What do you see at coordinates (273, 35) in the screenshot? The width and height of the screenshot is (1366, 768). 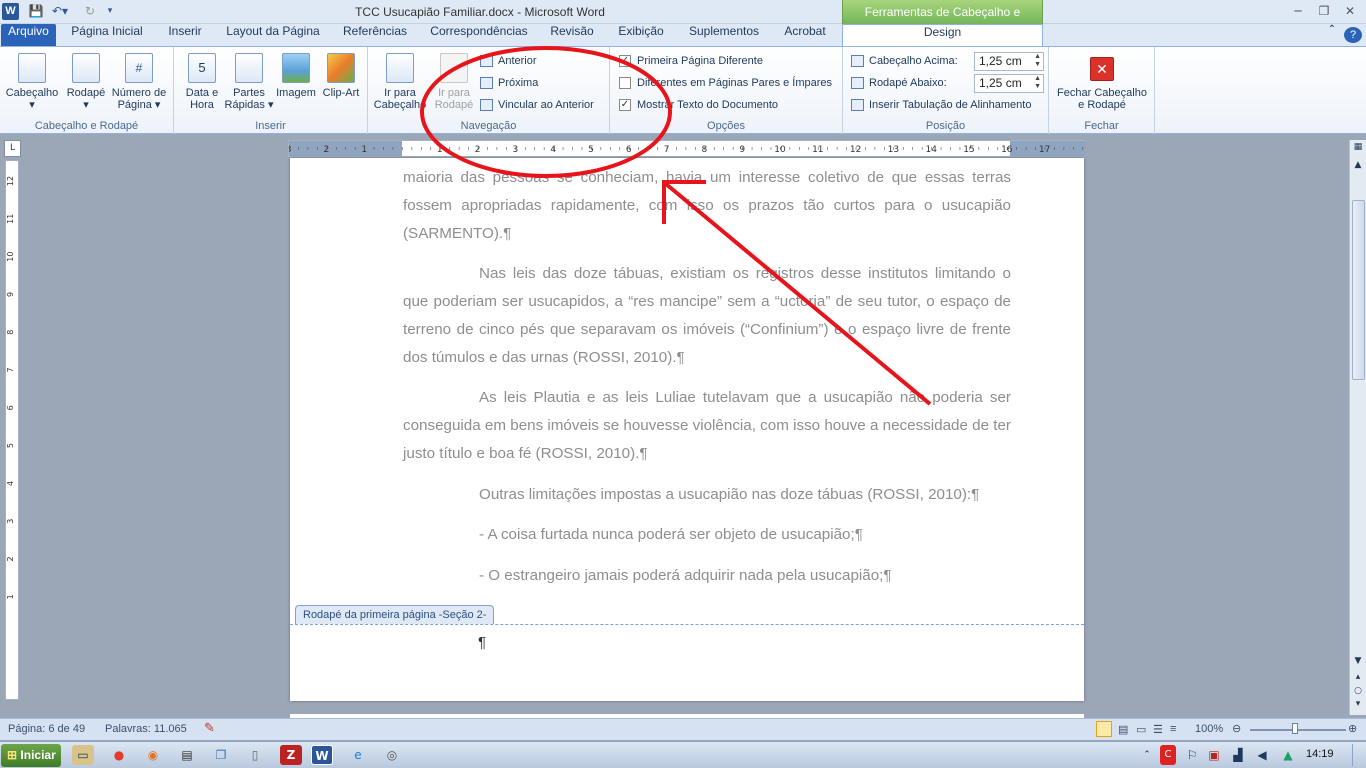 I see `tab-layout: Layout da Página` at bounding box center [273, 35].